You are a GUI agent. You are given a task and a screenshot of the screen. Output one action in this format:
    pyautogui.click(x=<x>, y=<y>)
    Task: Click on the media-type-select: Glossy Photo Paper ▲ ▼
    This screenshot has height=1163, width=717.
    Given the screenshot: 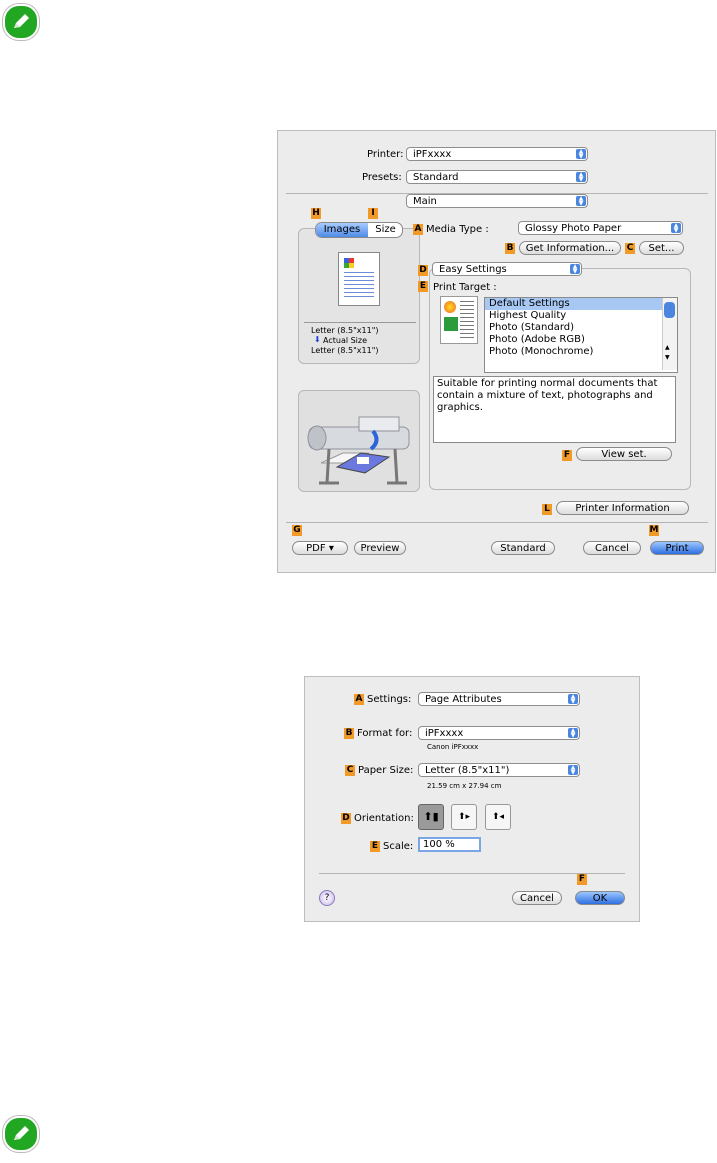 What is the action you would take?
    pyautogui.click(x=600, y=228)
    